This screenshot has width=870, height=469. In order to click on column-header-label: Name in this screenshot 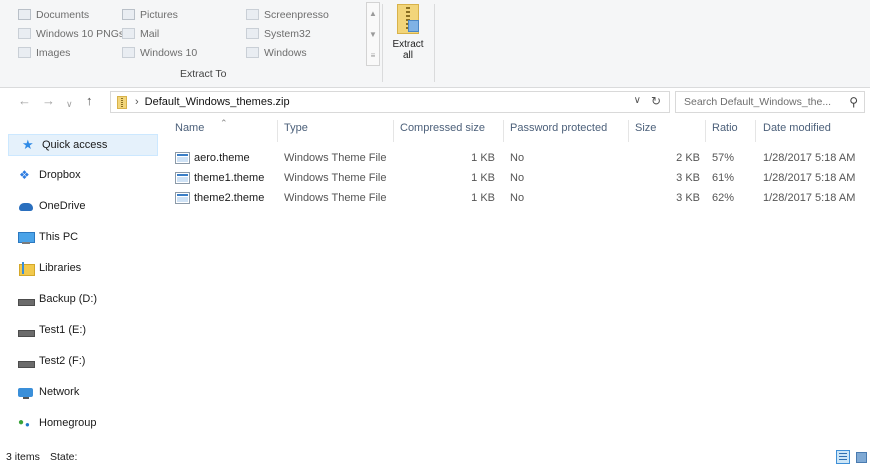, I will do `click(190, 128)`.